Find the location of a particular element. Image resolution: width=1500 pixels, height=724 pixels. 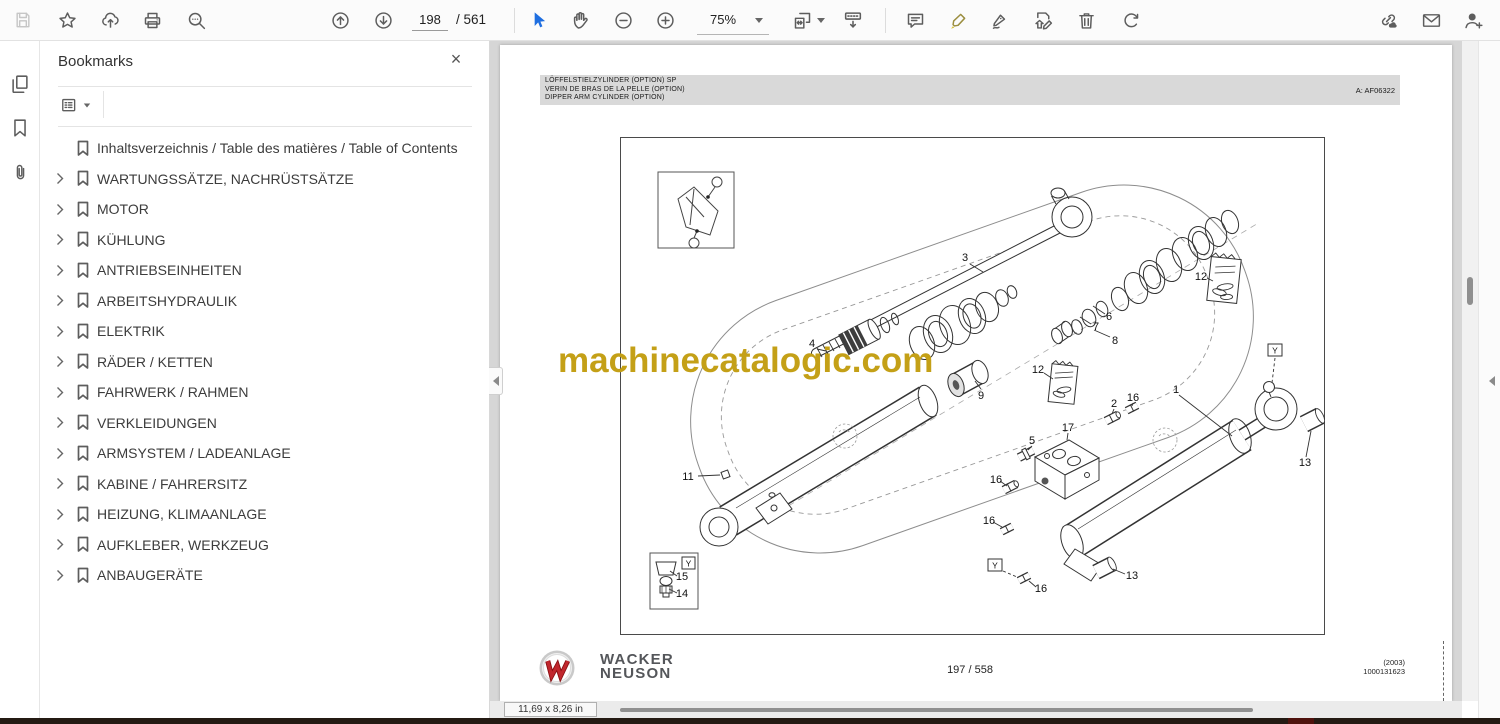

bookmarks-icon is located at coordinates (20, 128).